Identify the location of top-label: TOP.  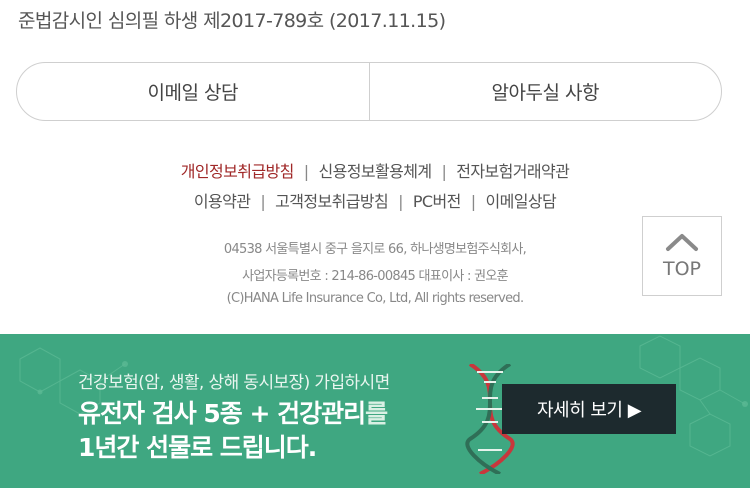
(682, 269).